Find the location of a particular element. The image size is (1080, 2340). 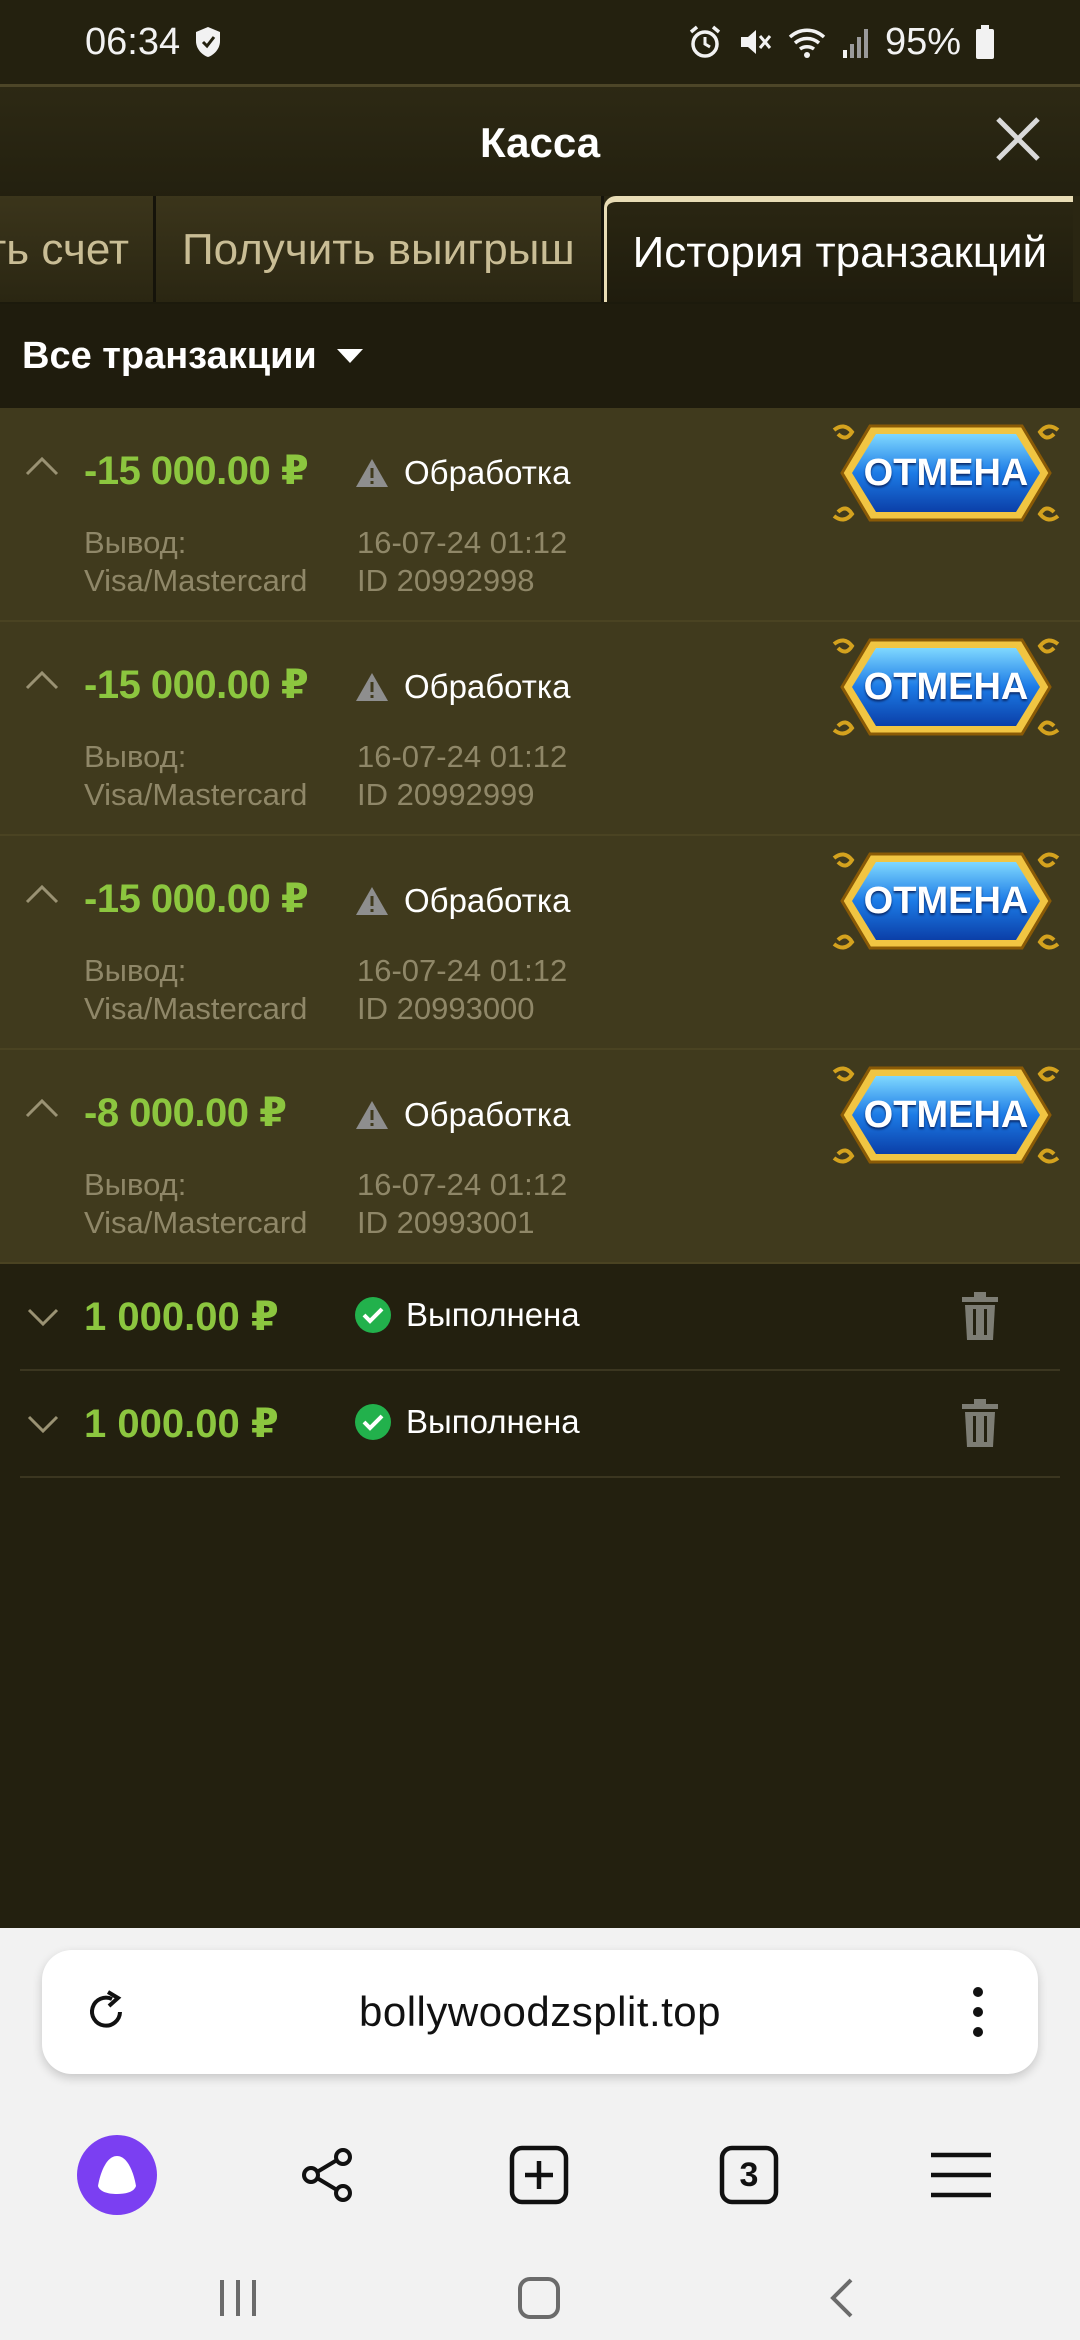

back-icon is located at coordinates (841, 2298).